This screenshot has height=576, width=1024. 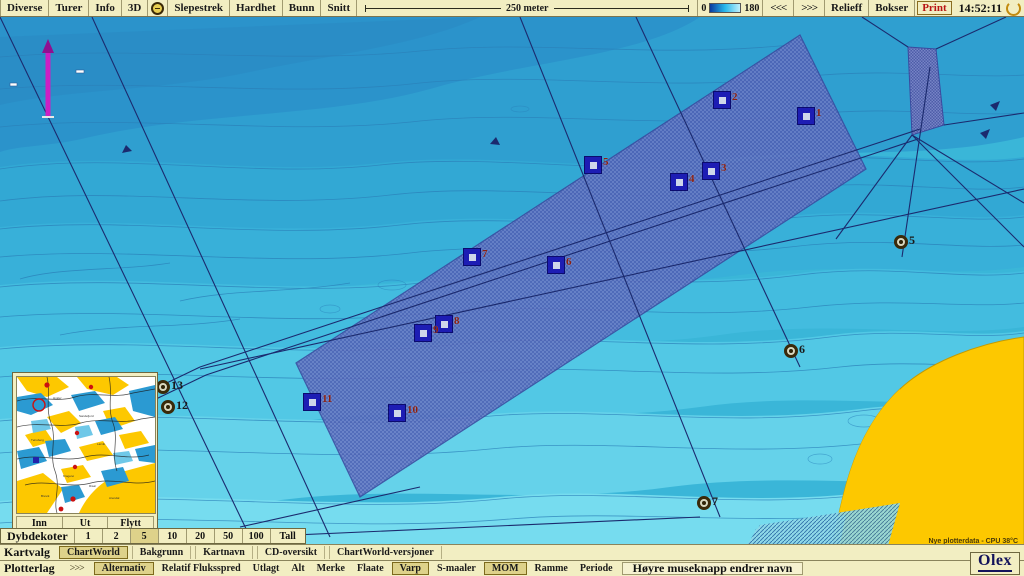 I want to click on menu-snitt: Snitt, so click(x=339, y=8).